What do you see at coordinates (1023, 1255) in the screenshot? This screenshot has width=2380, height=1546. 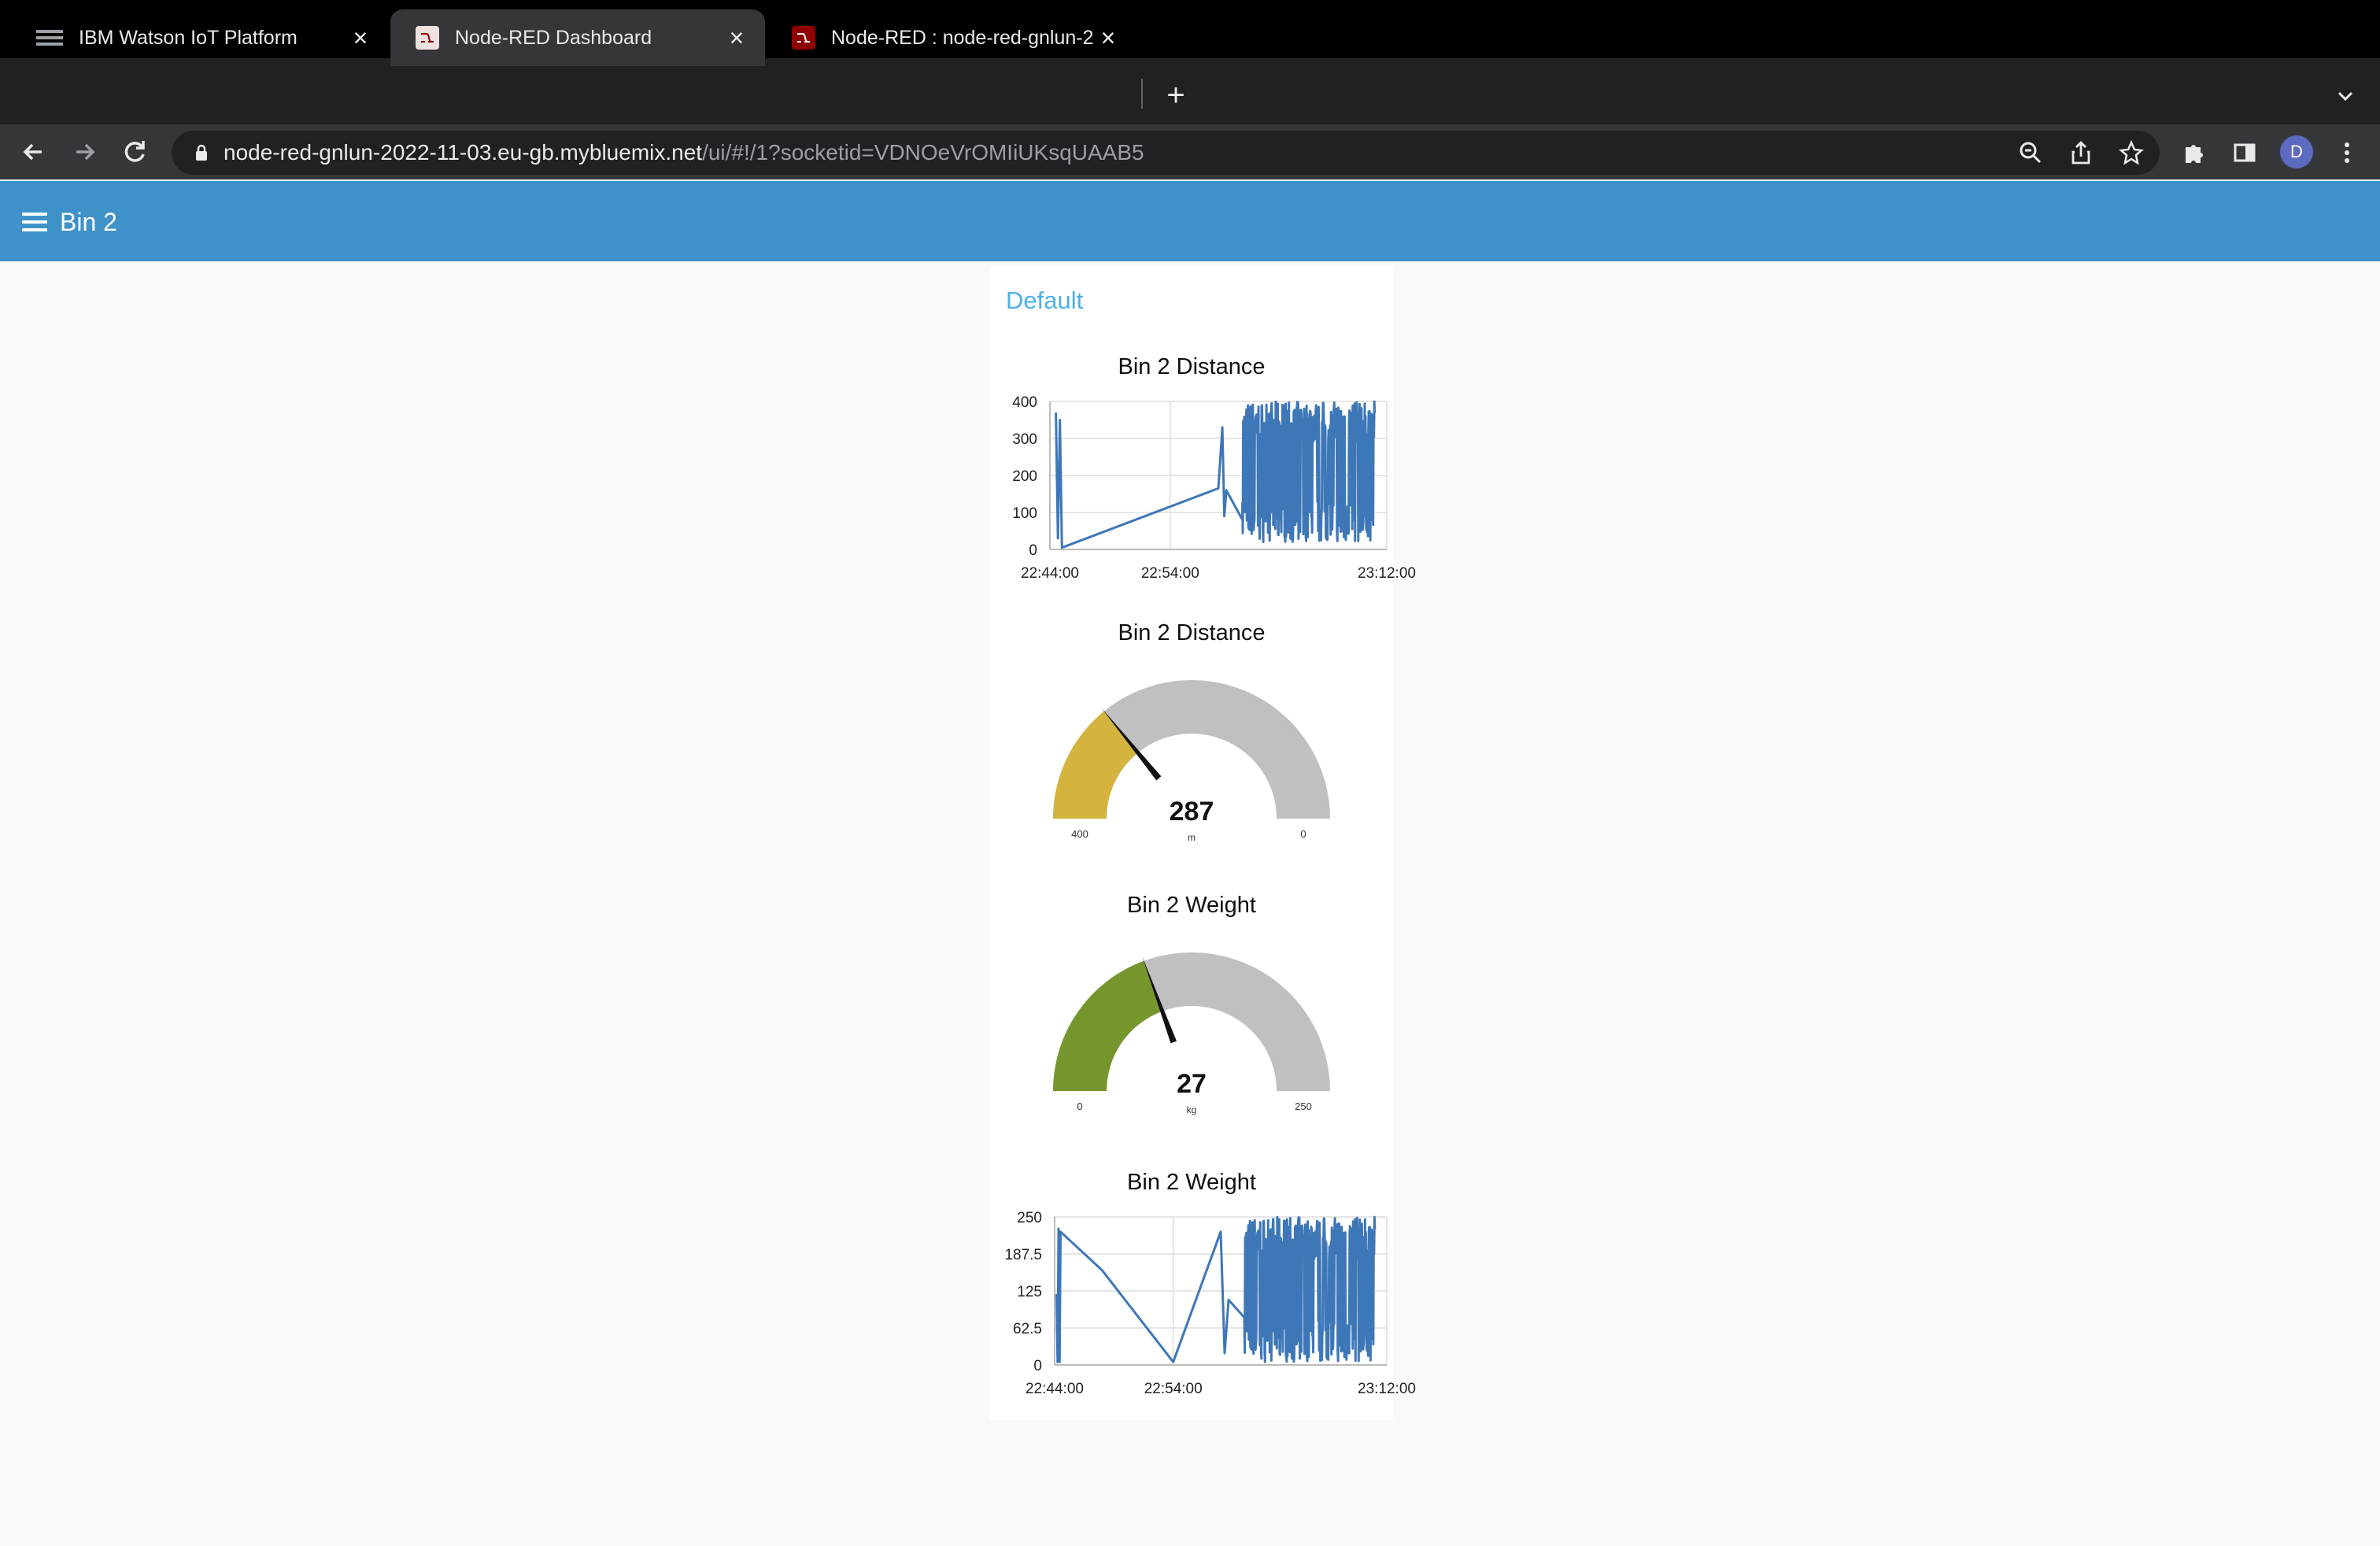 I see `y-tick-label: 187.5` at bounding box center [1023, 1255].